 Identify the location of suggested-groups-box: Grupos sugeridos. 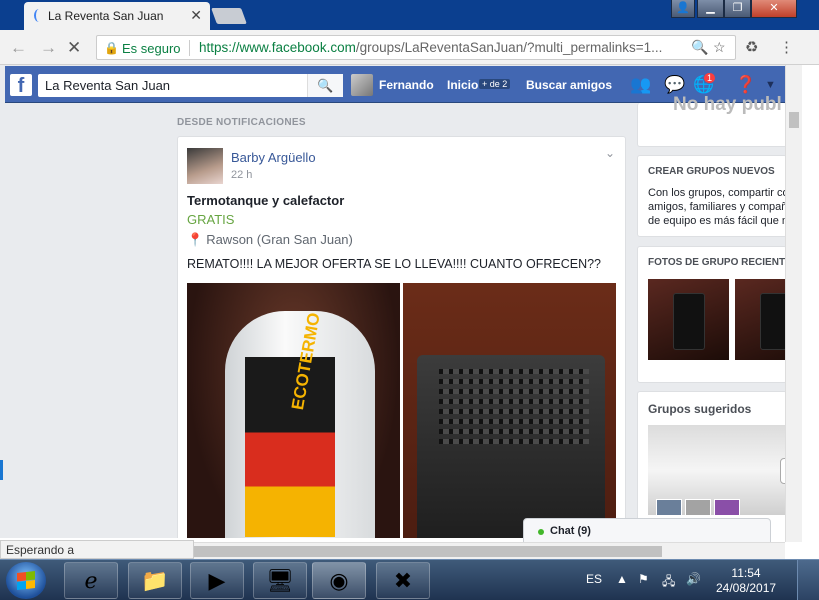
(711, 464).